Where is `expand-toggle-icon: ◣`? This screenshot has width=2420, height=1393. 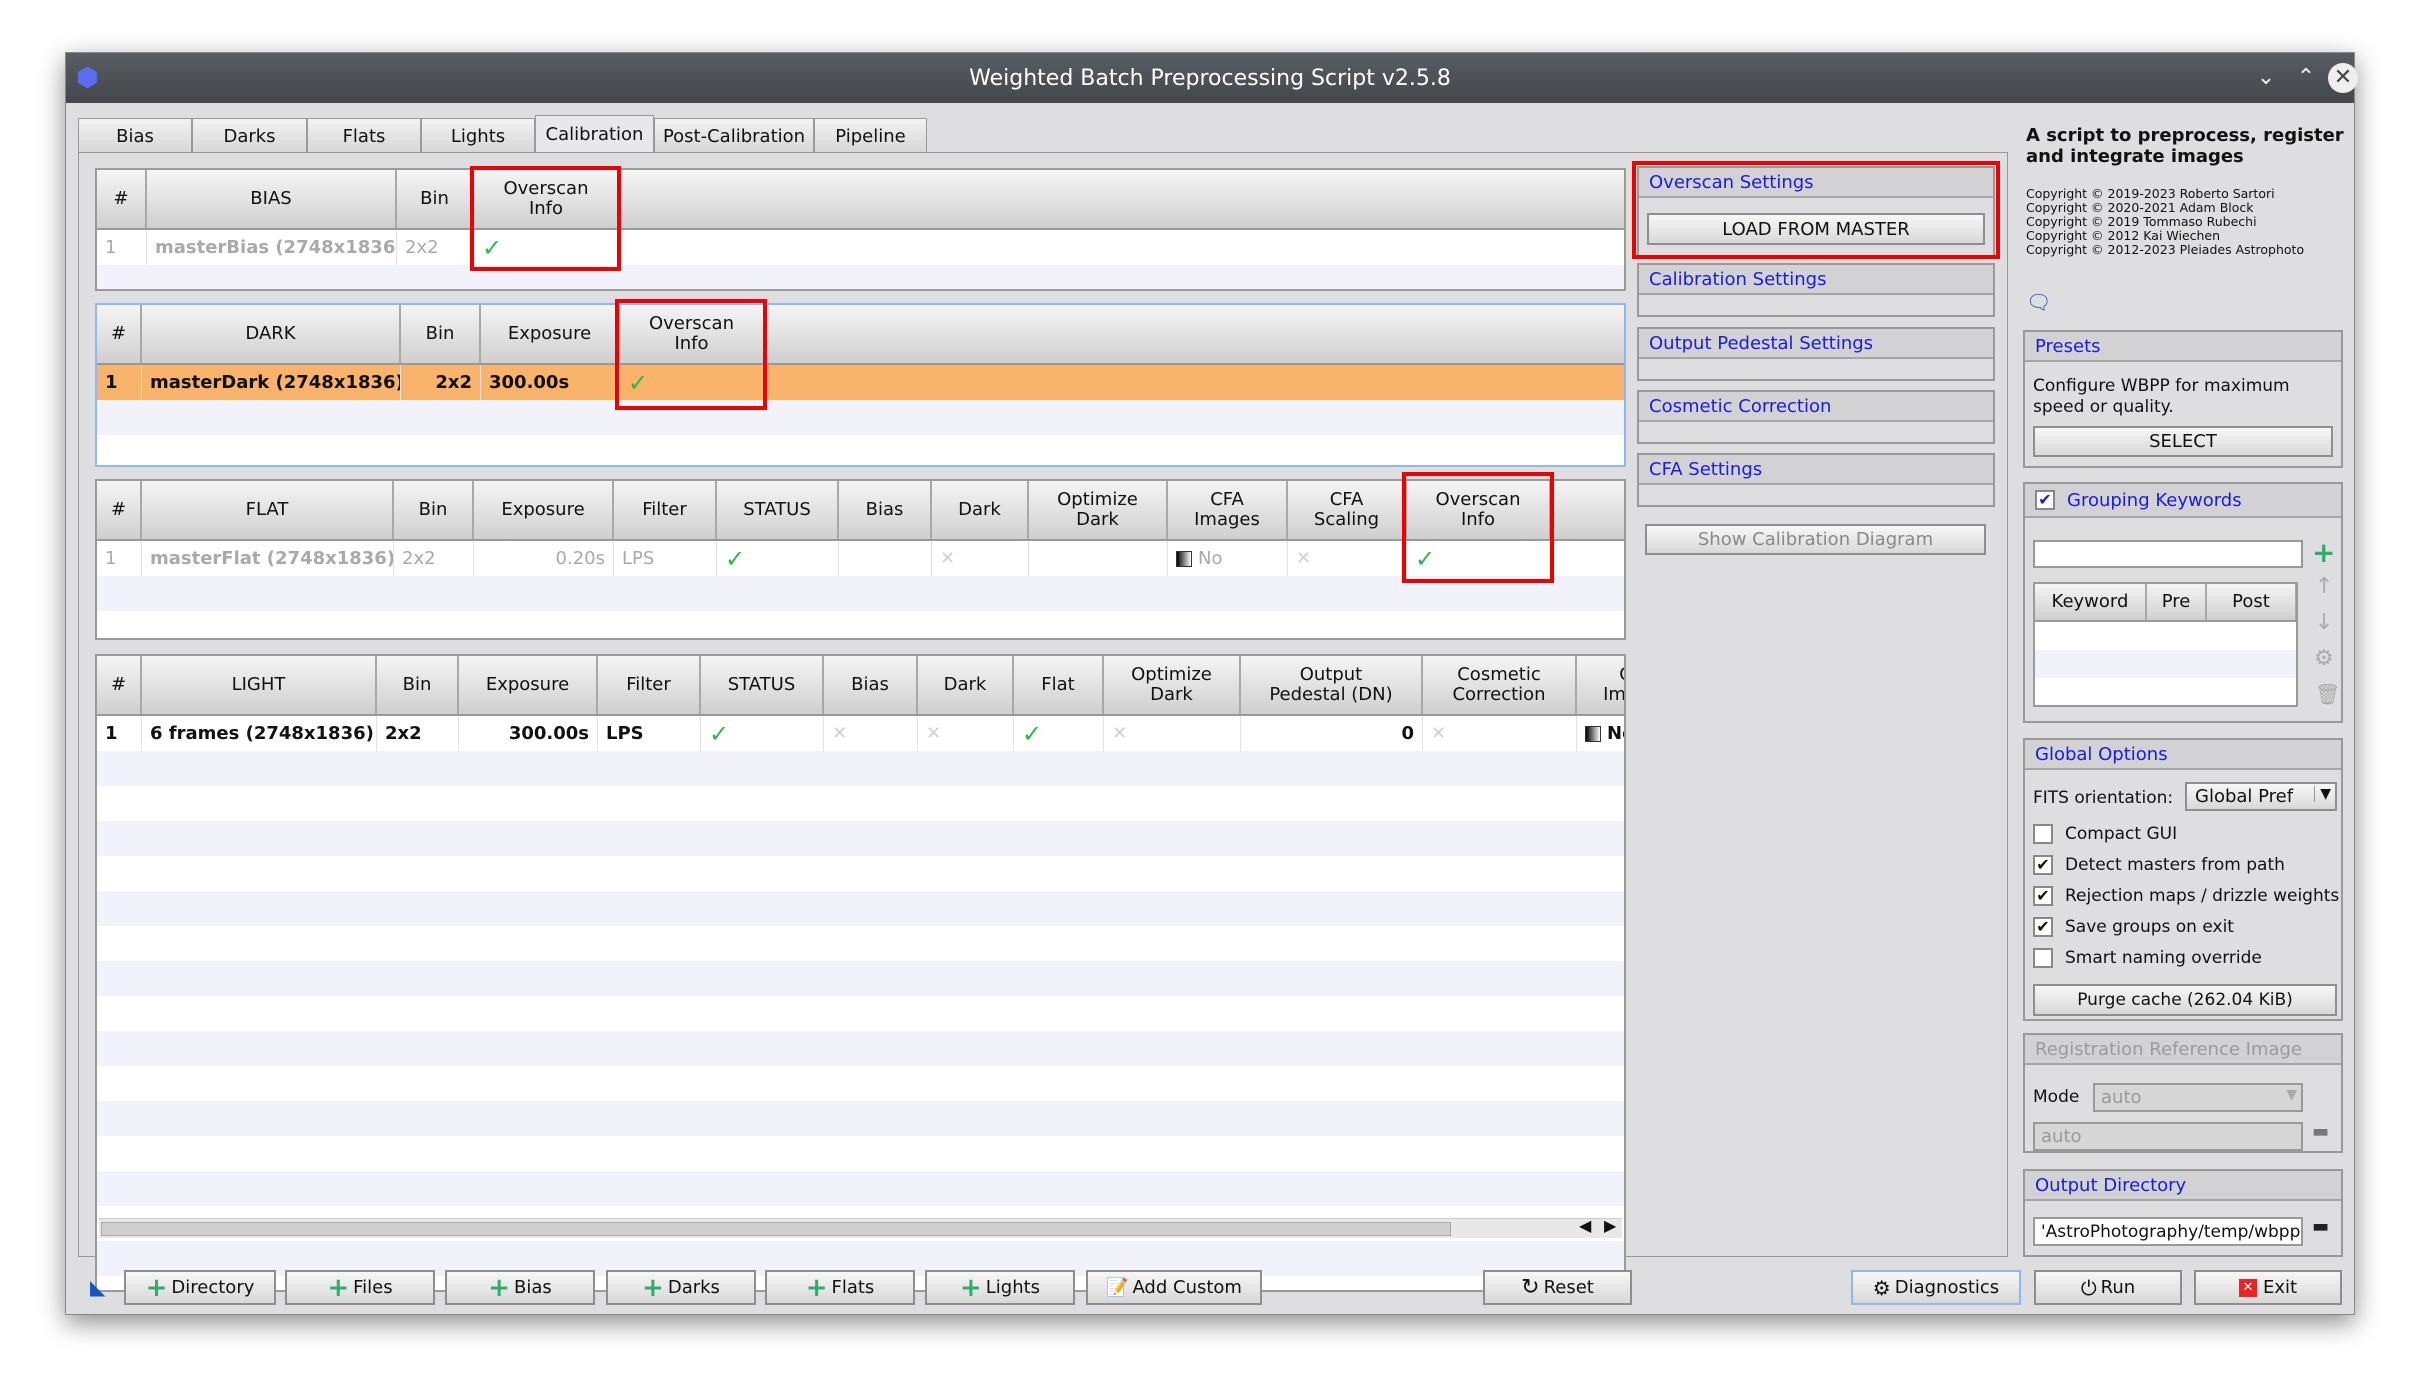
expand-toggle-icon: ◣ is located at coordinates (97, 1287).